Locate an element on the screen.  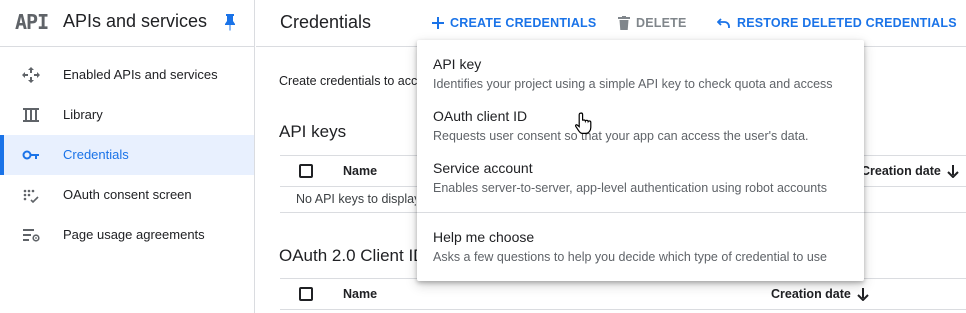
empty-message: No API keys to display is located at coordinates (356, 199).